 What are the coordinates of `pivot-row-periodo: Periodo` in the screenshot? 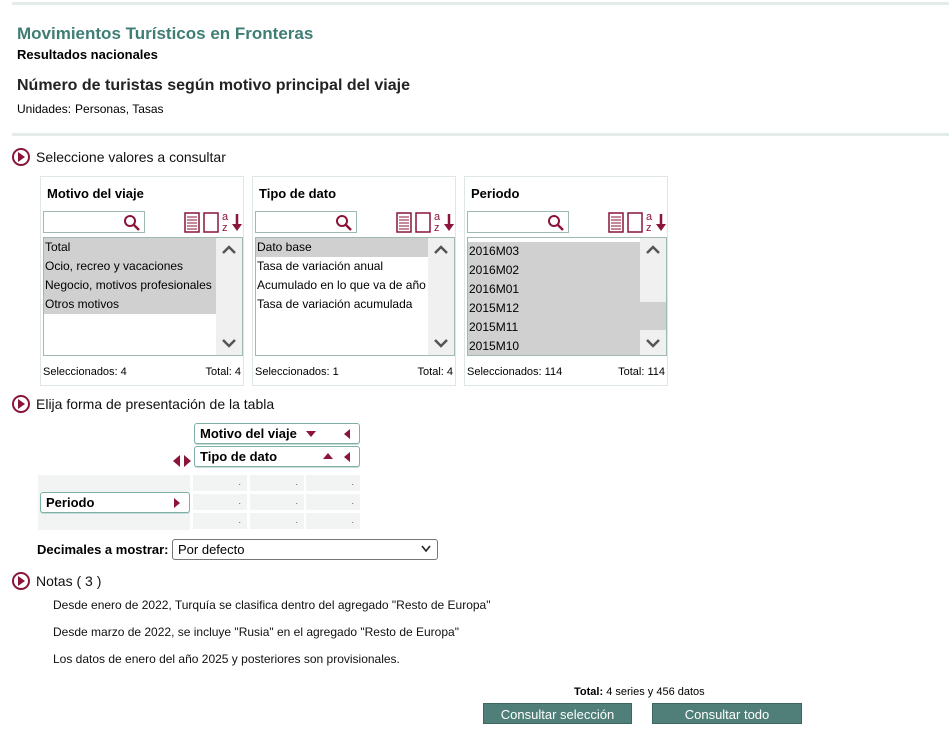 It's located at (115, 502).